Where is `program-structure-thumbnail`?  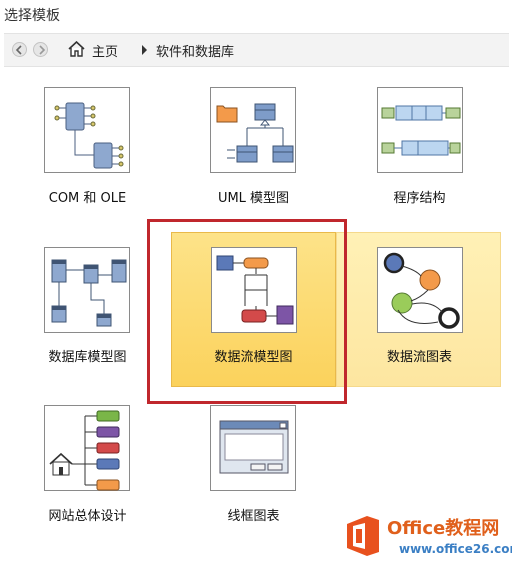
program-structure-thumbnail is located at coordinates (420, 130).